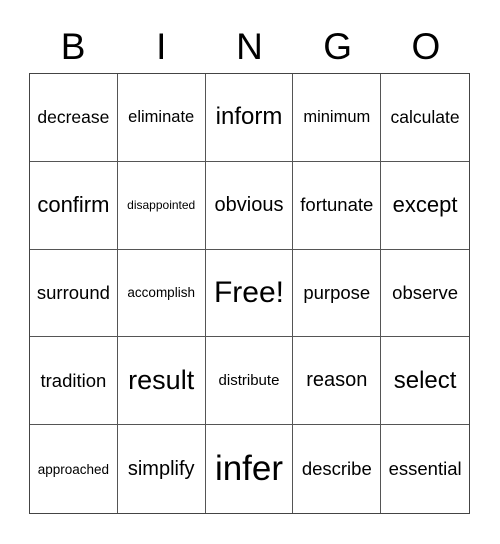 Image resolution: width=500 pixels, height=544 pixels. I want to click on bingo-cell: essential, so click(425, 469).